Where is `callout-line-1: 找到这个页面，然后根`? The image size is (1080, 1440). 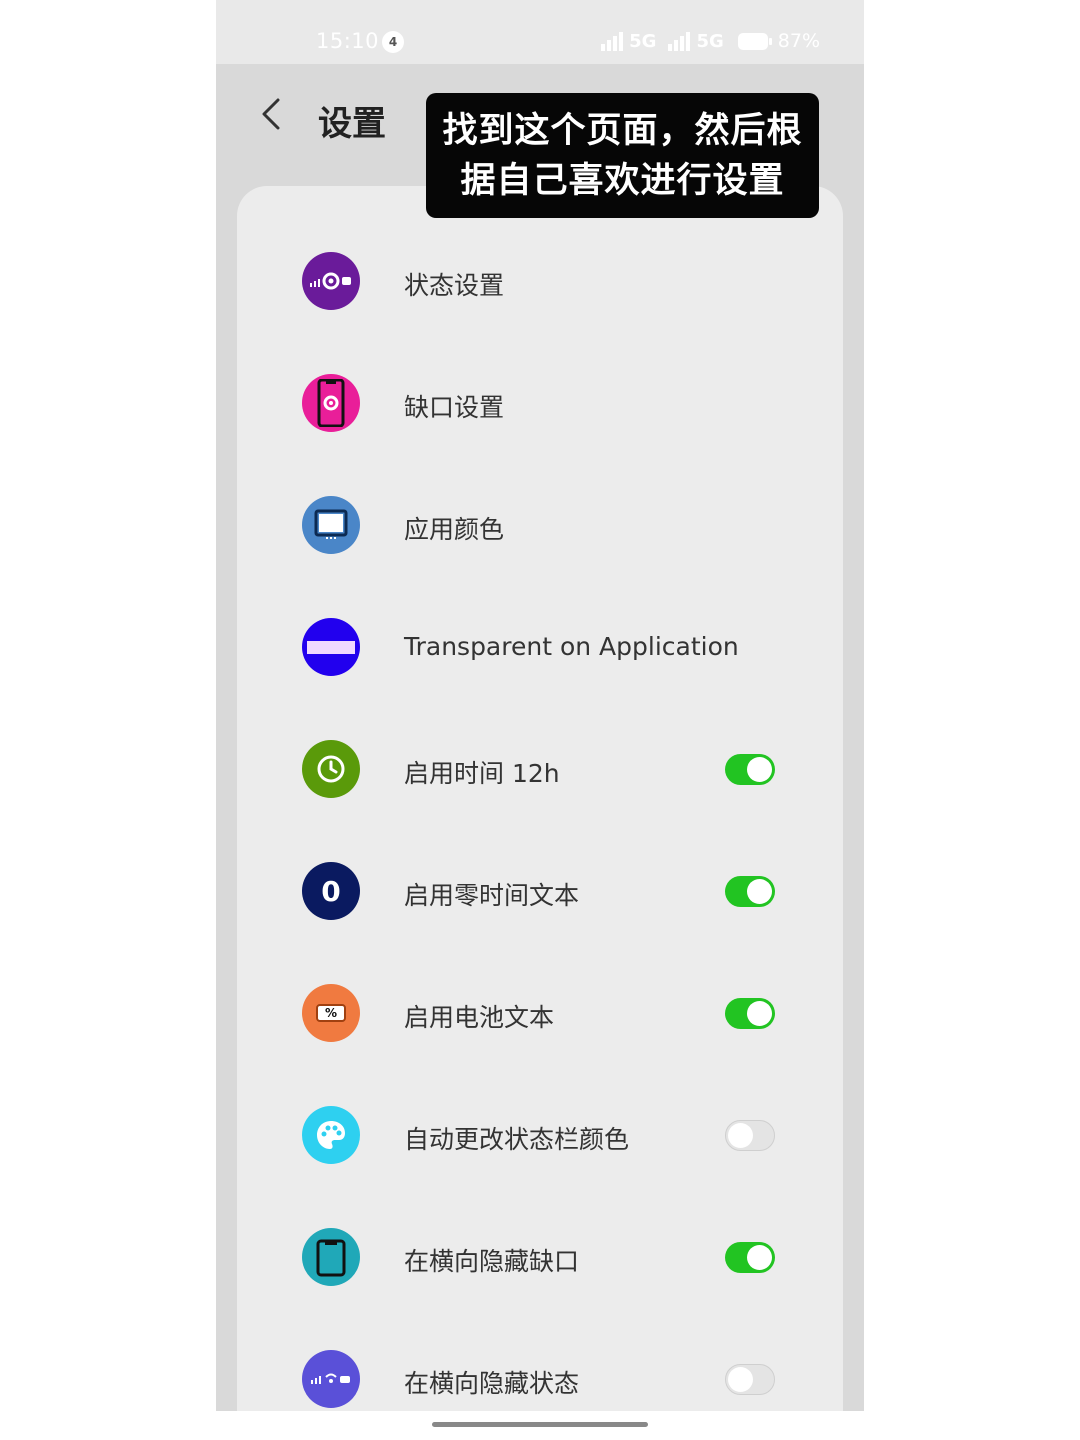
callout-line-1: 找到这个页面，然后根 is located at coordinates (622, 131).